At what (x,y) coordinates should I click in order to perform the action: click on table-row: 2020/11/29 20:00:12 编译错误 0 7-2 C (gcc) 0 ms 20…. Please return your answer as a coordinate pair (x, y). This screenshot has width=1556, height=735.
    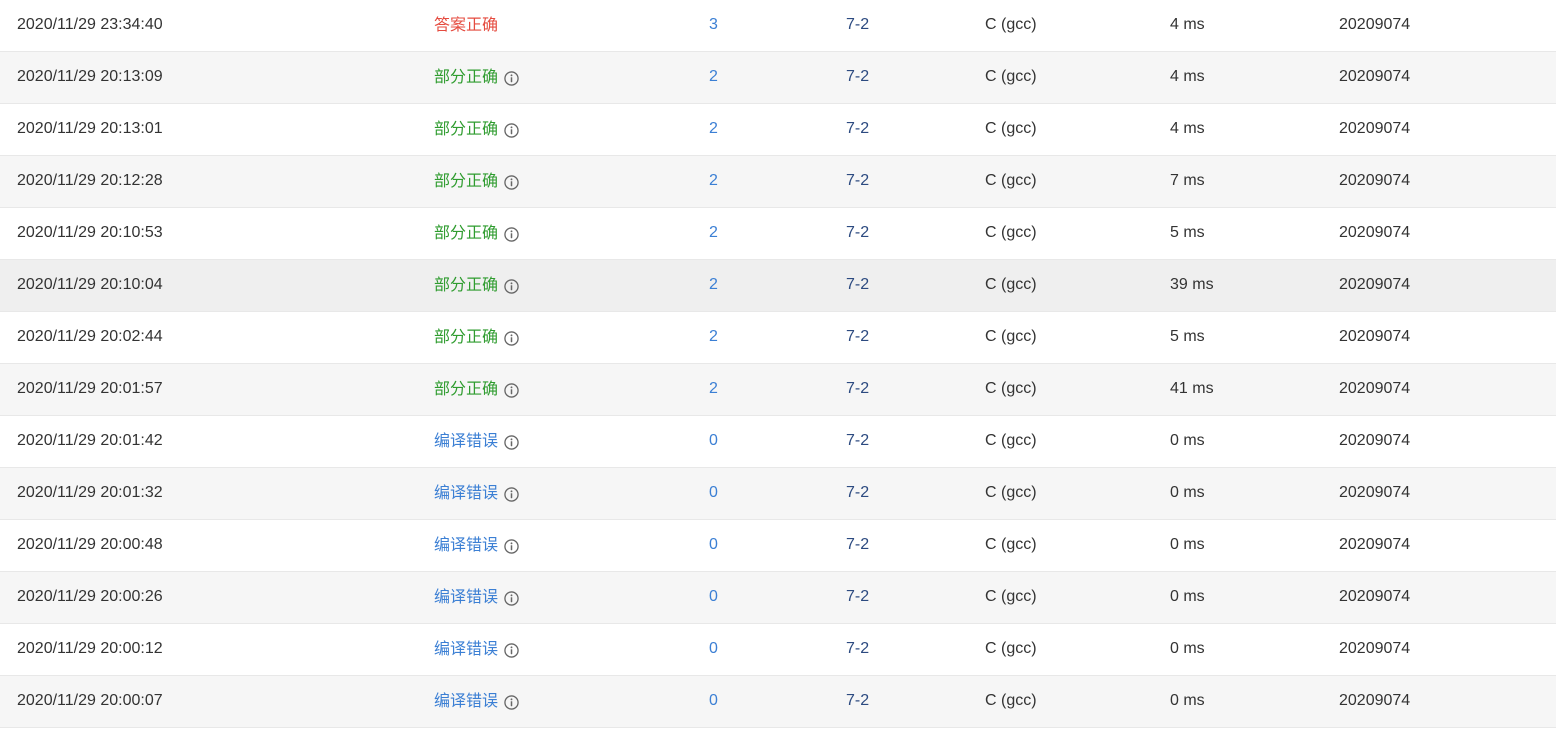
    Looking at the image, I should click on (778, 650).